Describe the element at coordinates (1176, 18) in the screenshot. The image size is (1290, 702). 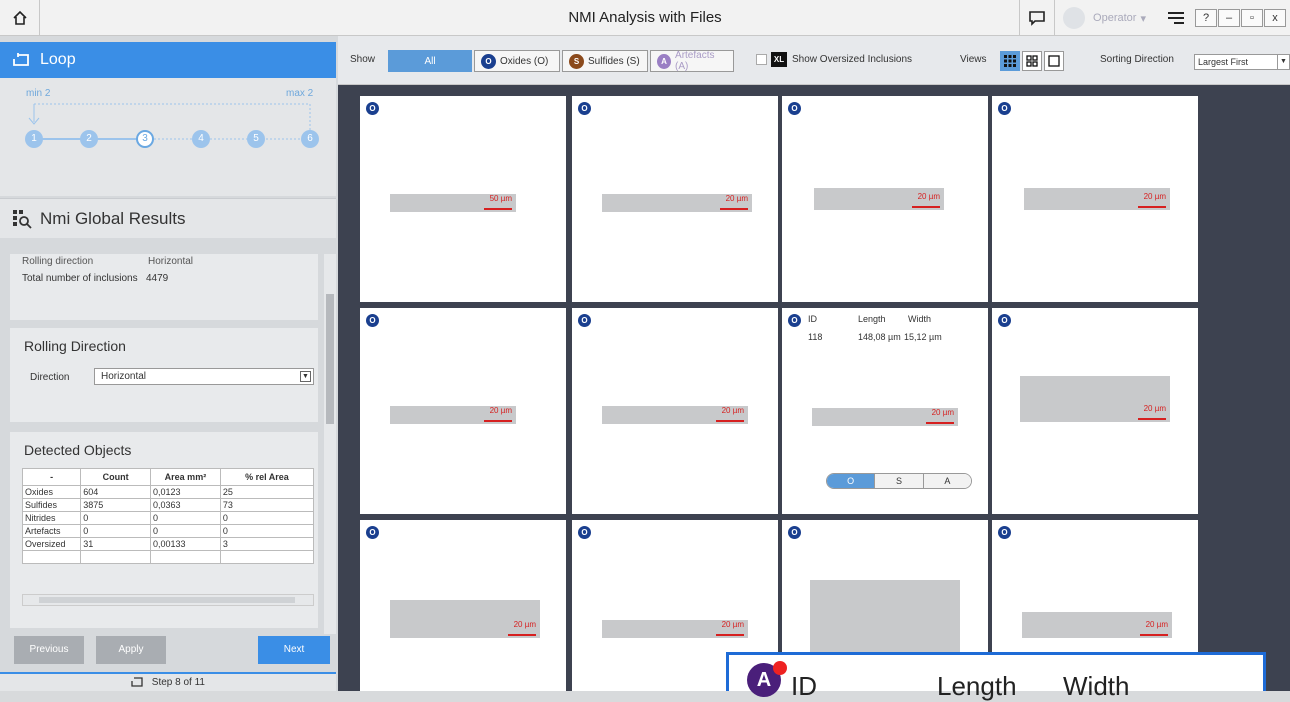
I see `menu-icon` at that location.